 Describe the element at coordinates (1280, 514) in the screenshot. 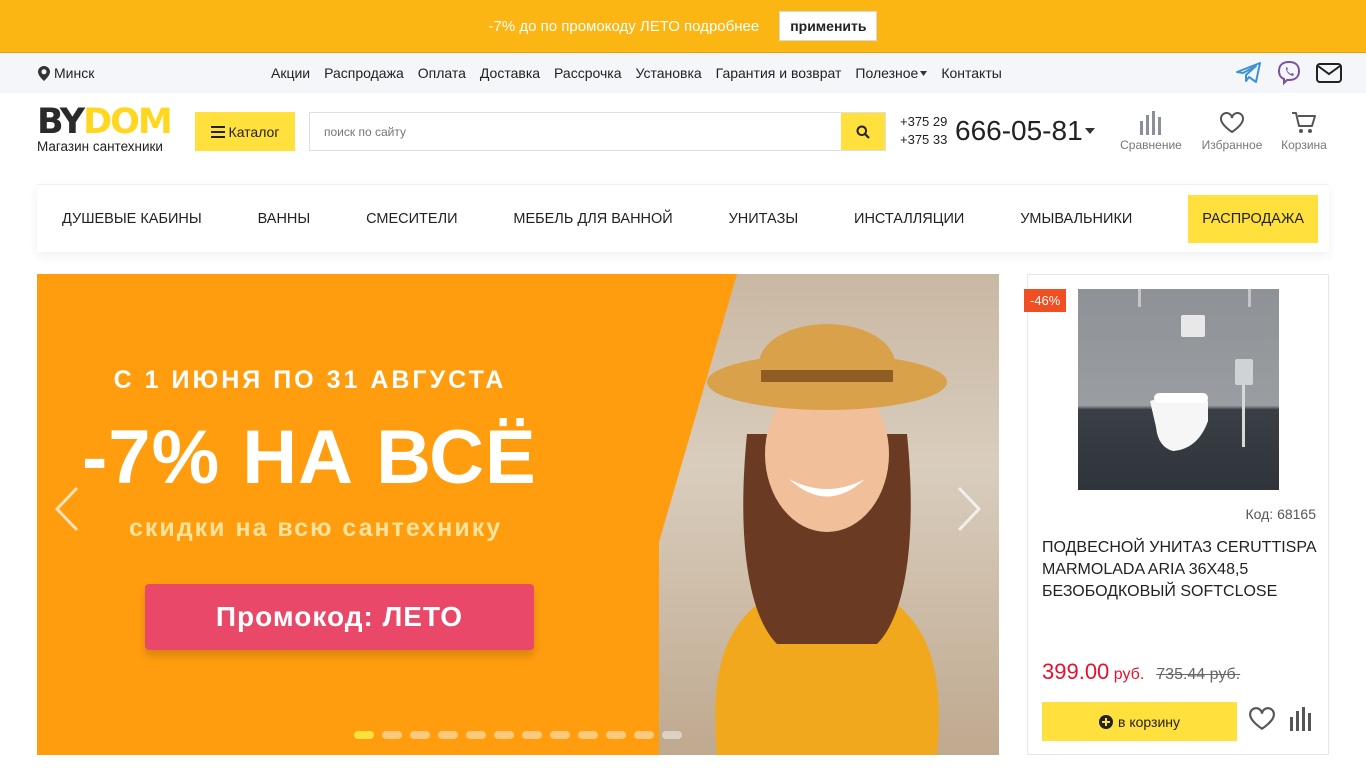

I see `product-code: Код: 68165` at that location.